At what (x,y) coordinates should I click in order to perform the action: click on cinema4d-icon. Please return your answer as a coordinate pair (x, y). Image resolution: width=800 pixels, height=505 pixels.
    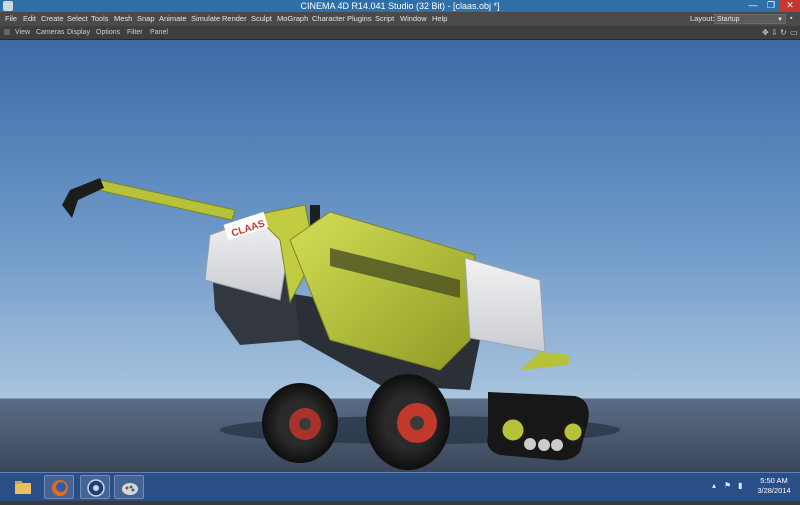
    Looking at the image, I should click on (95, 487).